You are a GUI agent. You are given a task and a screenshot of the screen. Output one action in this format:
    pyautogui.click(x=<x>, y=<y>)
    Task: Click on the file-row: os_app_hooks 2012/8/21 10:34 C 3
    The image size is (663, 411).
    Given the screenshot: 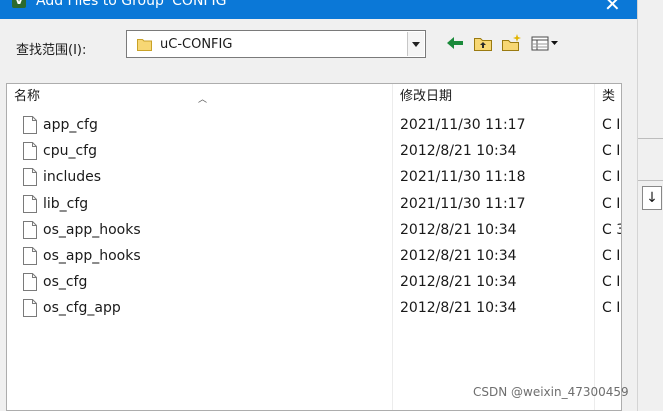 What is the action you would take?
    pyautogui.click(x=314, y=230)
    